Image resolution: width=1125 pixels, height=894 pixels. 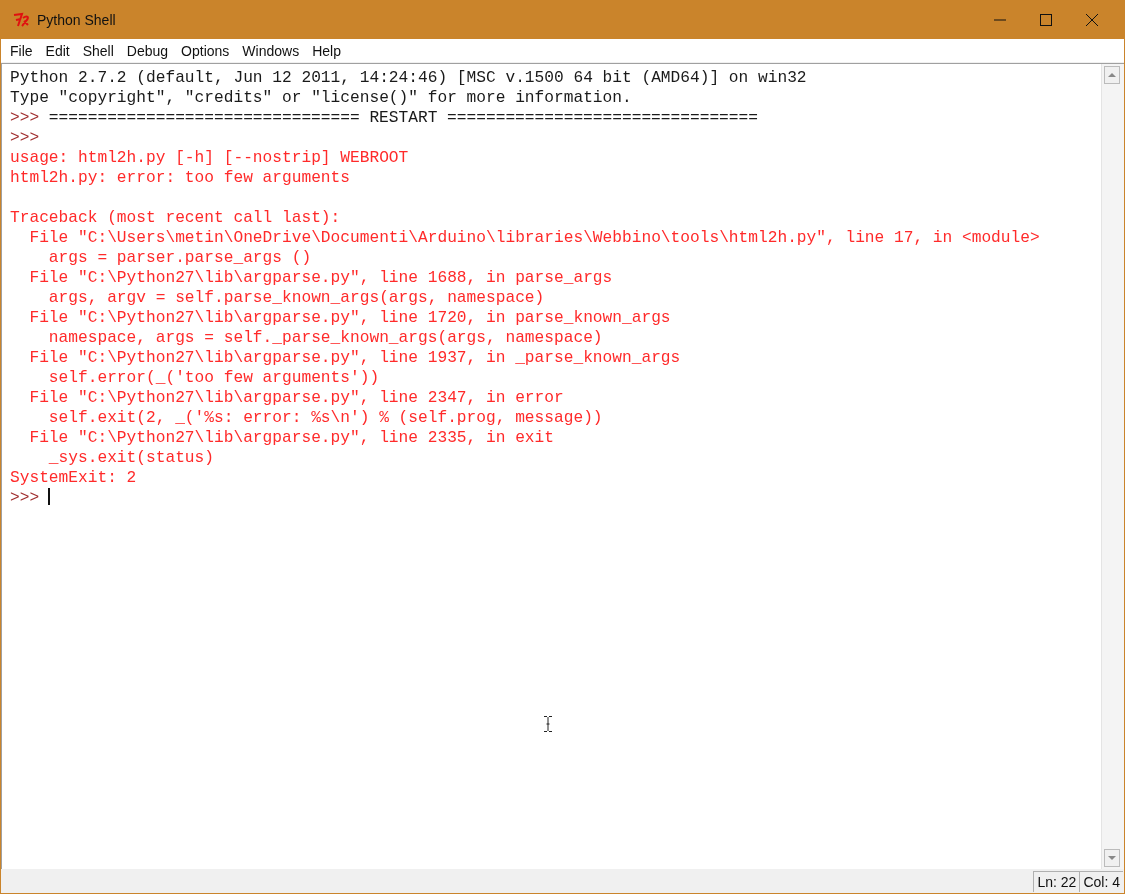 What do you see at coordinates (291, 438) in the screenshot?
I see `error-line: File "C:\Python27\lib\argparse.py", line 2335, in exit` at bounding box center [291, 438].